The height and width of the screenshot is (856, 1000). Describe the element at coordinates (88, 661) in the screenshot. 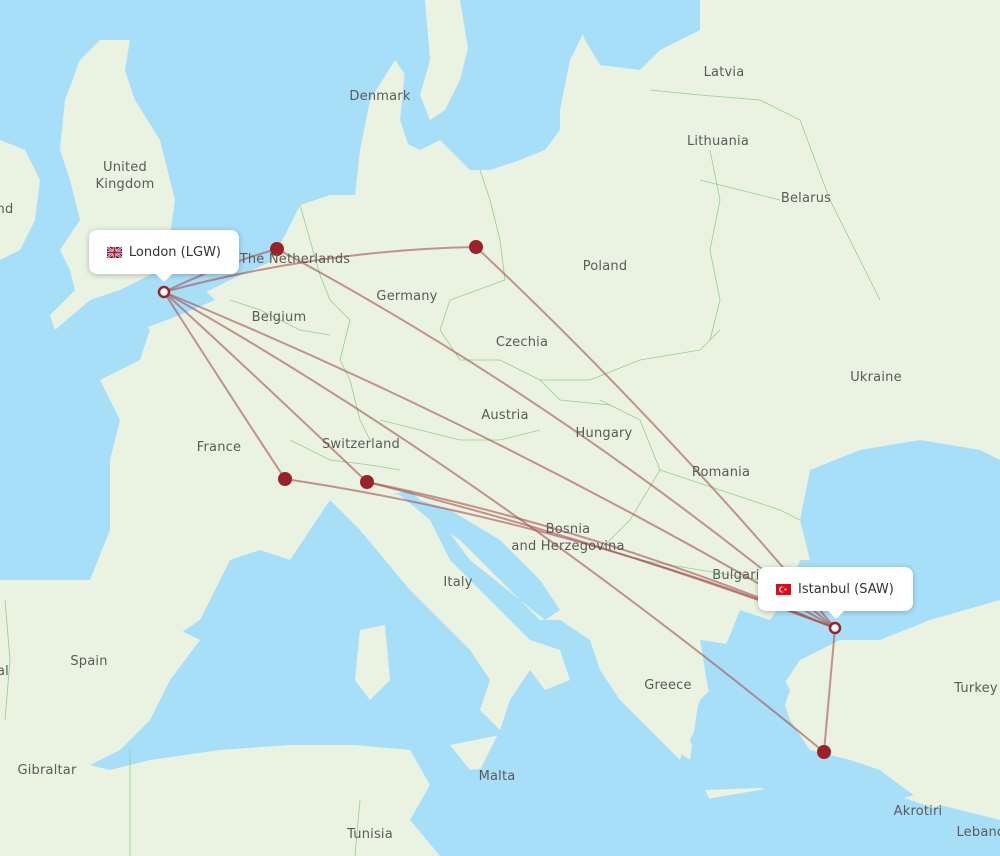

I see `country-label: Spain` at that location.